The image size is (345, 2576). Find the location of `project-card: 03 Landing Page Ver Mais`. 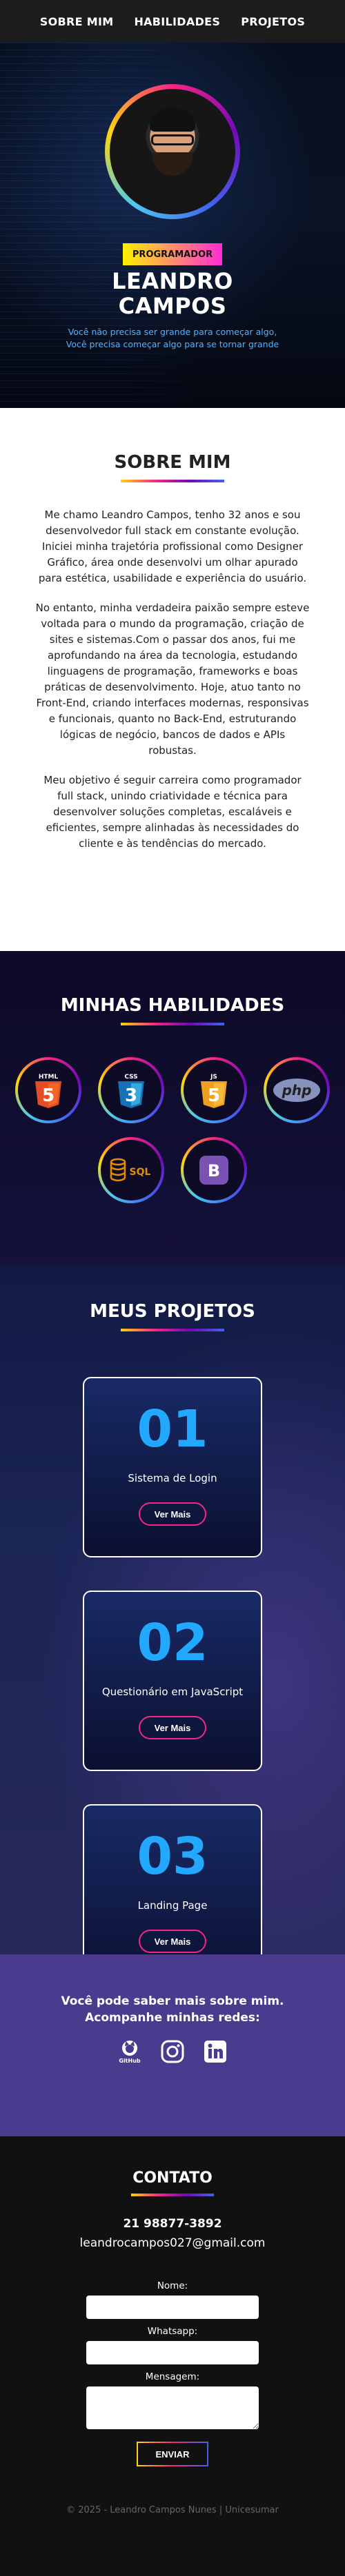

project-card: 03 Landing Page Ver Mais is located at coordinates (172, 1879).